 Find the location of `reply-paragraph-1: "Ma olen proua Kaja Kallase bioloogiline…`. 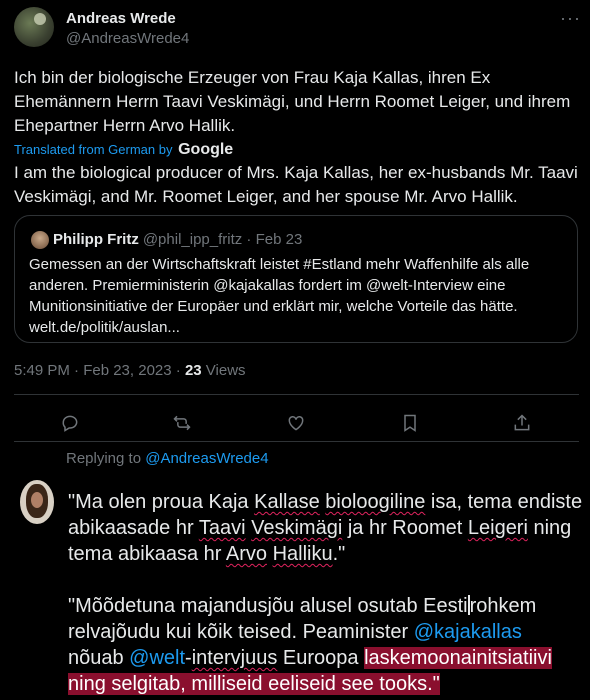

reply-paragraph-1: "Ma olen proua Kaja Kallase bioloogiline… is located at coordinates (325, 528).